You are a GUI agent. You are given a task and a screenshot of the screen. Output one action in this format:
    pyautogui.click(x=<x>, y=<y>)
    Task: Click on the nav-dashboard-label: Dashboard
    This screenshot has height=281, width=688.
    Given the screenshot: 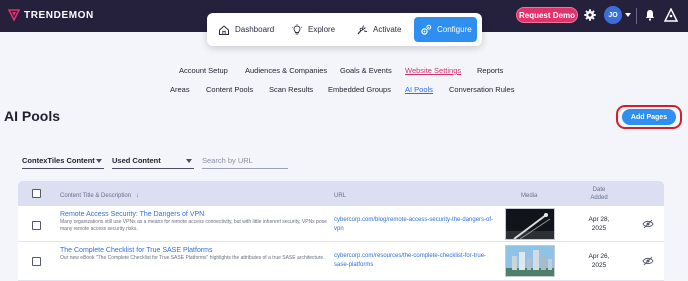 What is the action you would take?
    pyautogui.click(x=255, y=29)
    